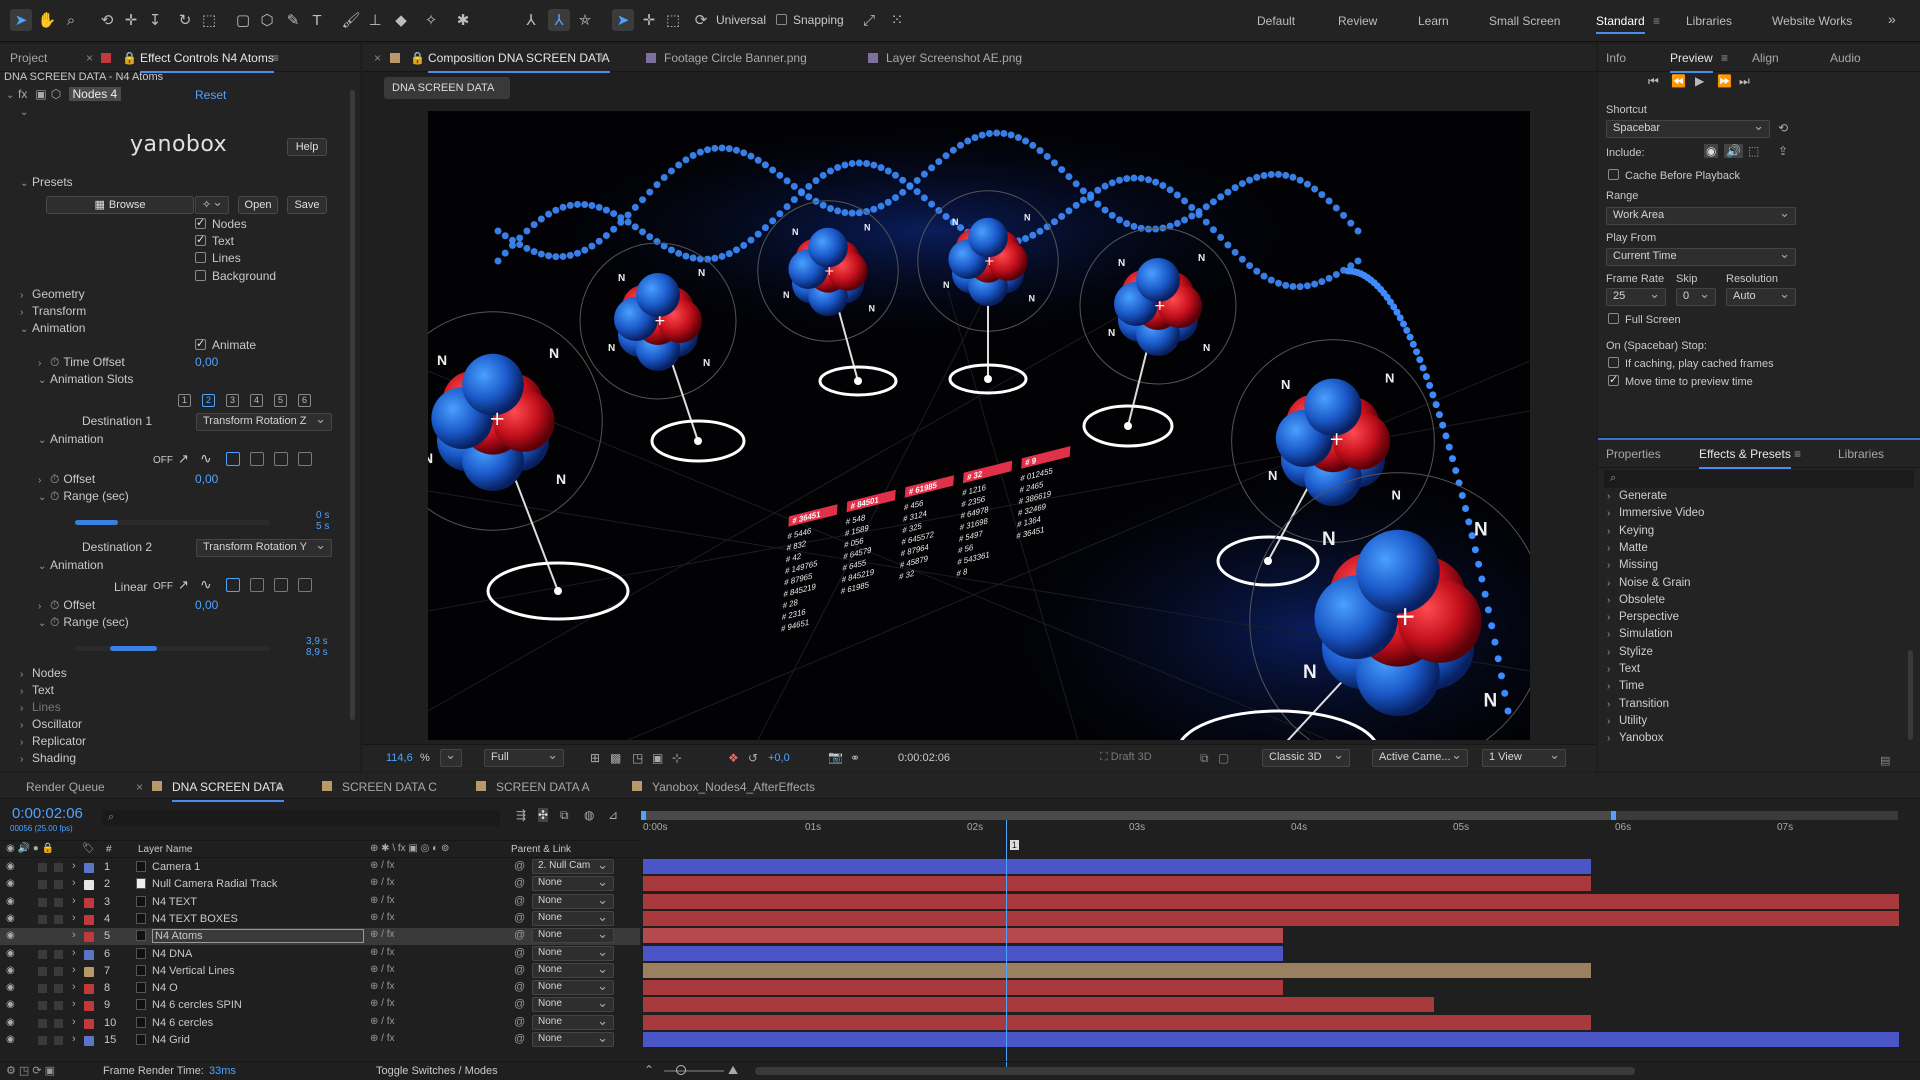  What do you see at coordinates (320, 1040) in the screenshot?
I see `layer-row: ◉ › 15 N4 Grid ⊕ / fx @ None` at bounding box center [320, 1040].